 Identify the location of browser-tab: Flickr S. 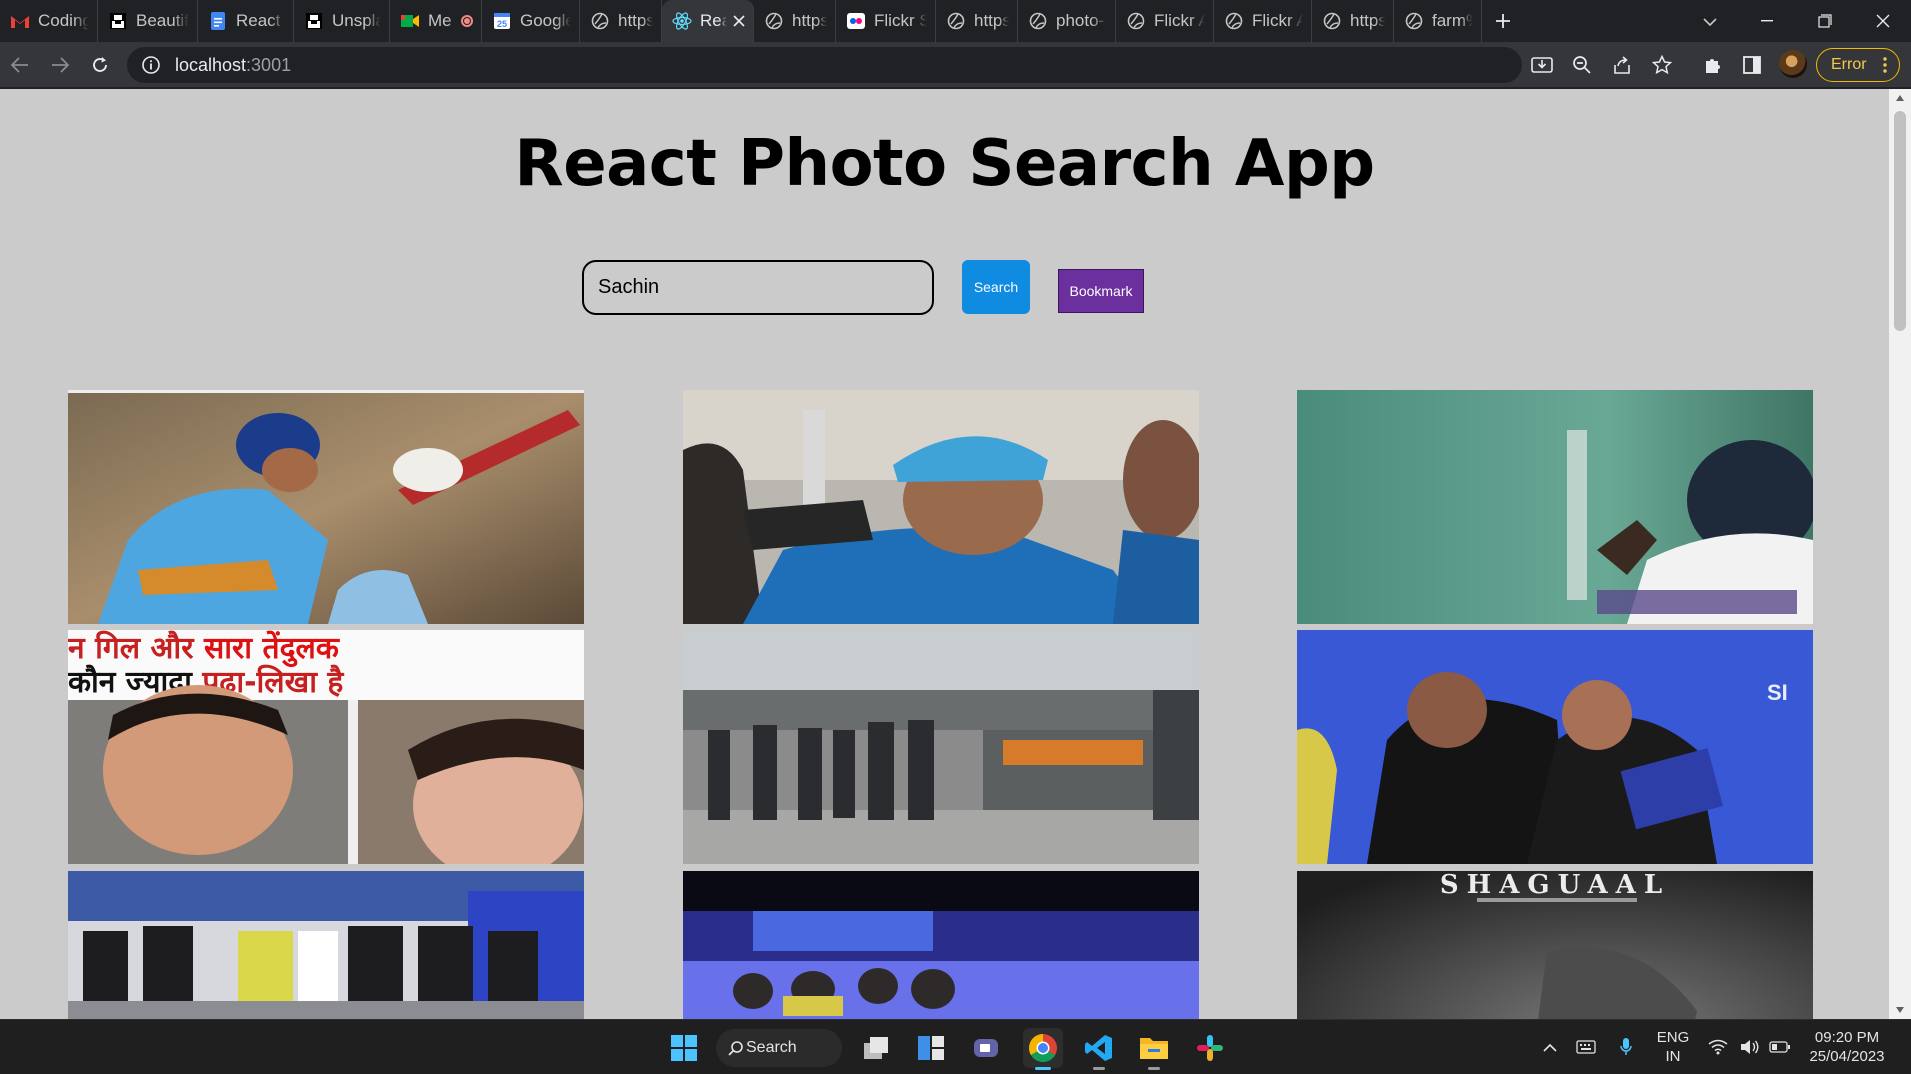
(886, 21).